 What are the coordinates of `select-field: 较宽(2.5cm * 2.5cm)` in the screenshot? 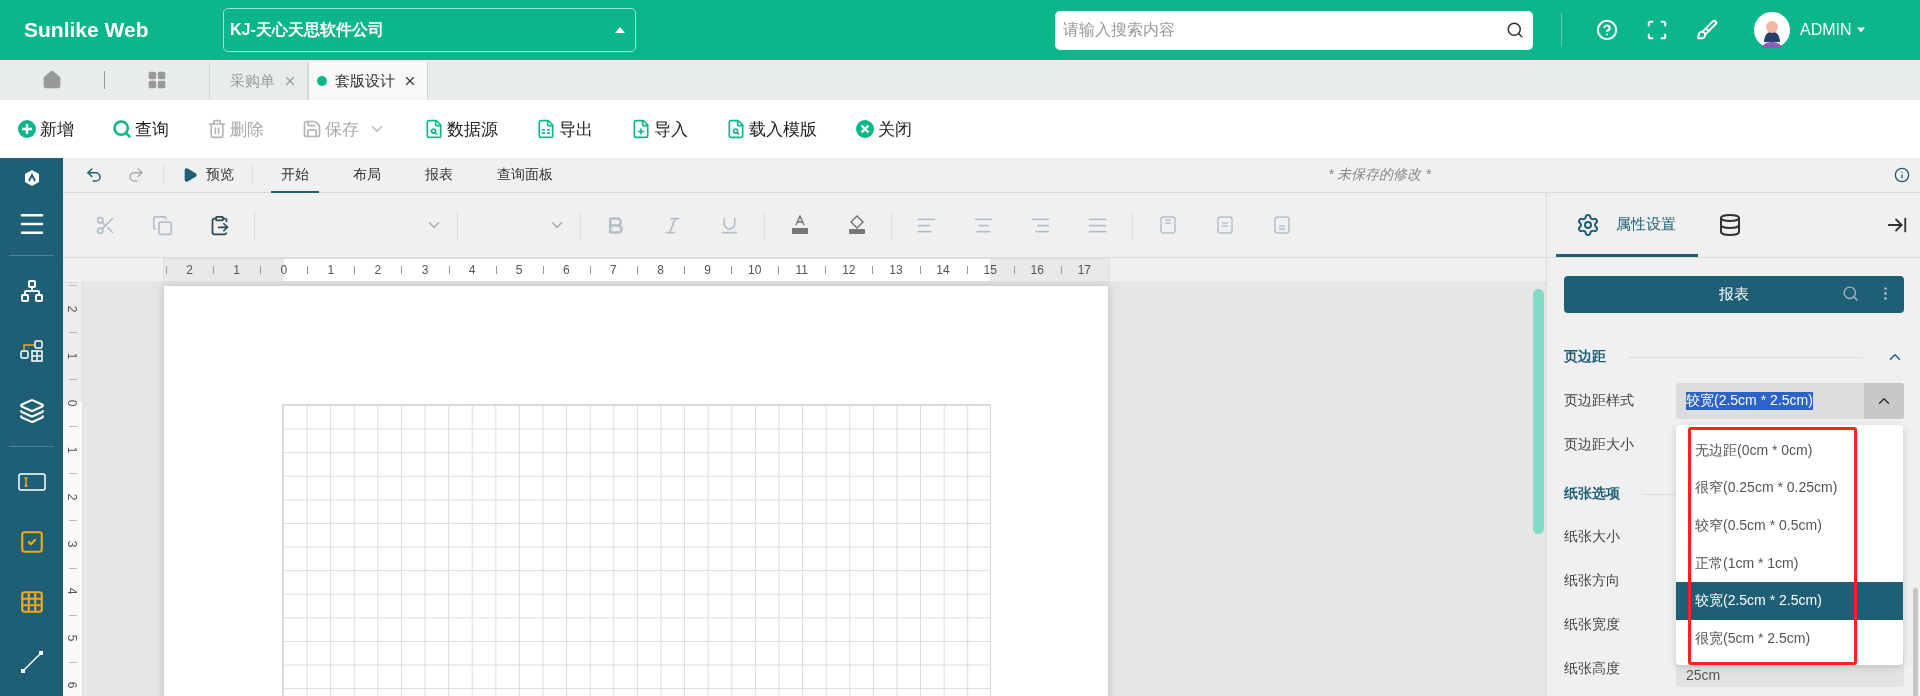 It's located at (1790, 401).